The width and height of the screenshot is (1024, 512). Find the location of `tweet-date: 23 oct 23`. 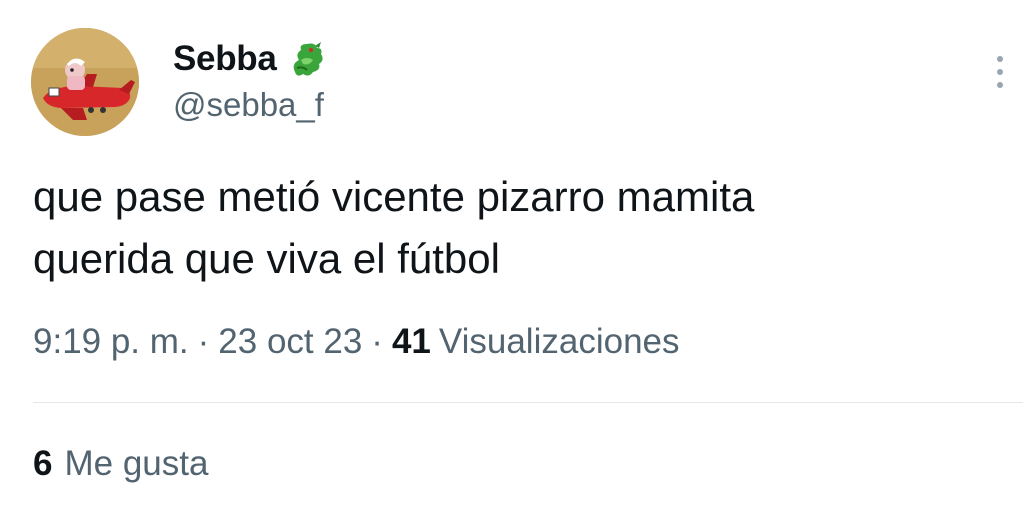

tweet-date: 23 oct 23 is located at coordinates (290, 342).